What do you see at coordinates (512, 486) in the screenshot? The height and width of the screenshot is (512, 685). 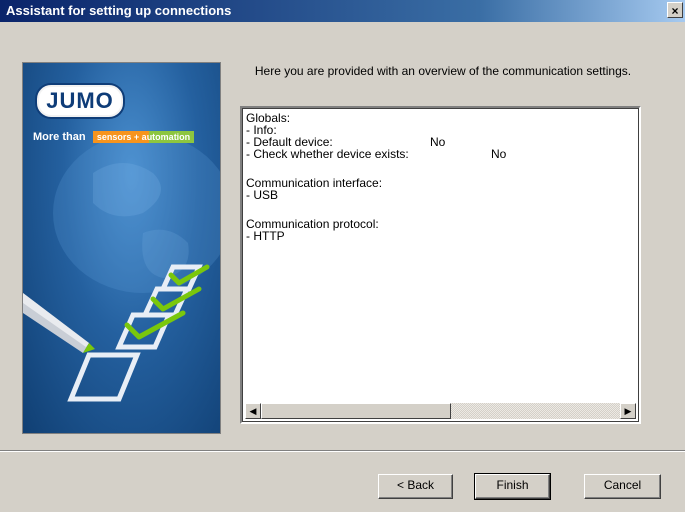 I see `finish-button: Finish` at bounding box center [512, 486].